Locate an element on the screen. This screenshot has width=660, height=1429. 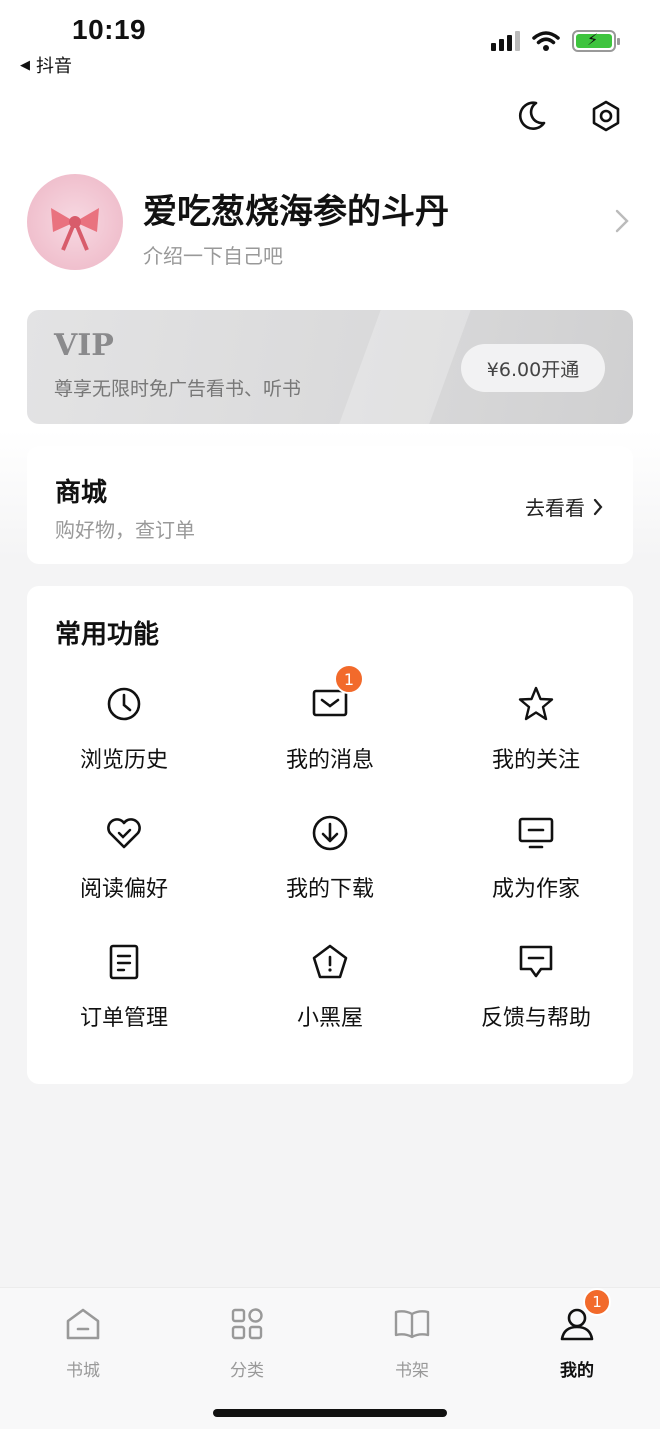
status-icons: ⚡ is located at coordinates (555, 41).